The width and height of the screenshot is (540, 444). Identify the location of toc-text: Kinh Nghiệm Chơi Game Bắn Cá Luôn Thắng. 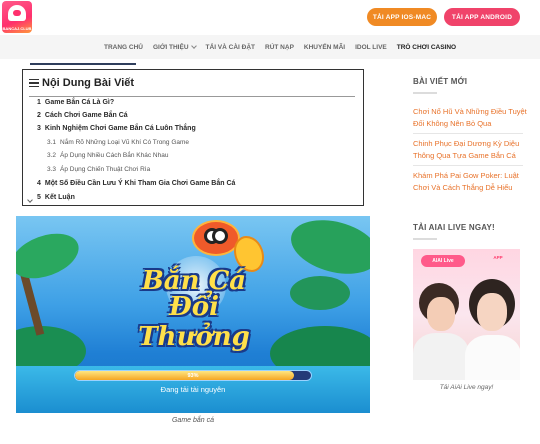
(120, 128).